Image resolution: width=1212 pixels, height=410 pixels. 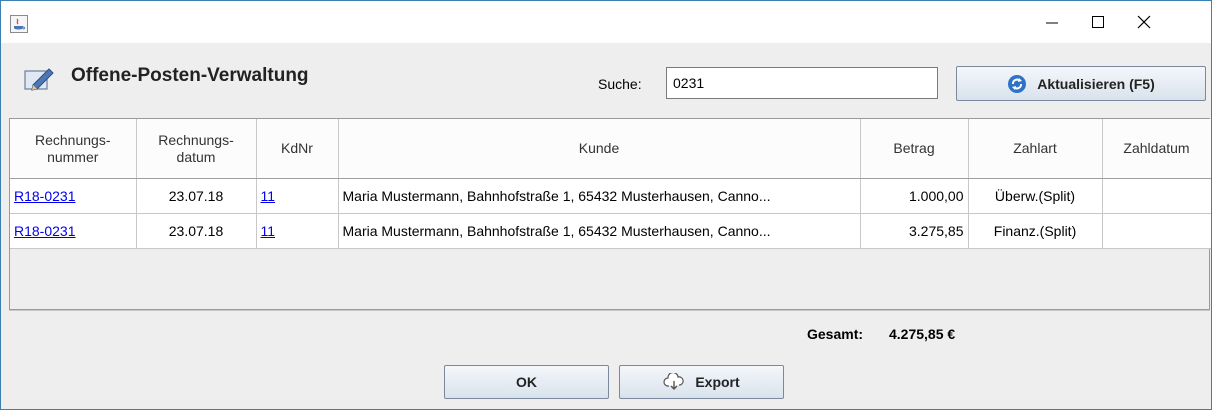 I want to click on minimize-button, so click(x=1052, y=22).